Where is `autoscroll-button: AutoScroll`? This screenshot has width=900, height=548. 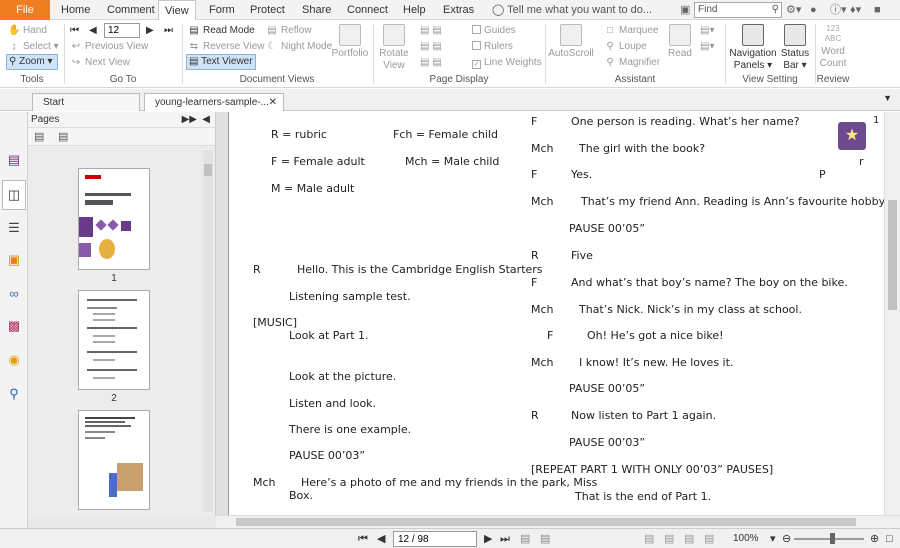
autoscroll-button: AutoScroll is located at coordinates (571, 42).